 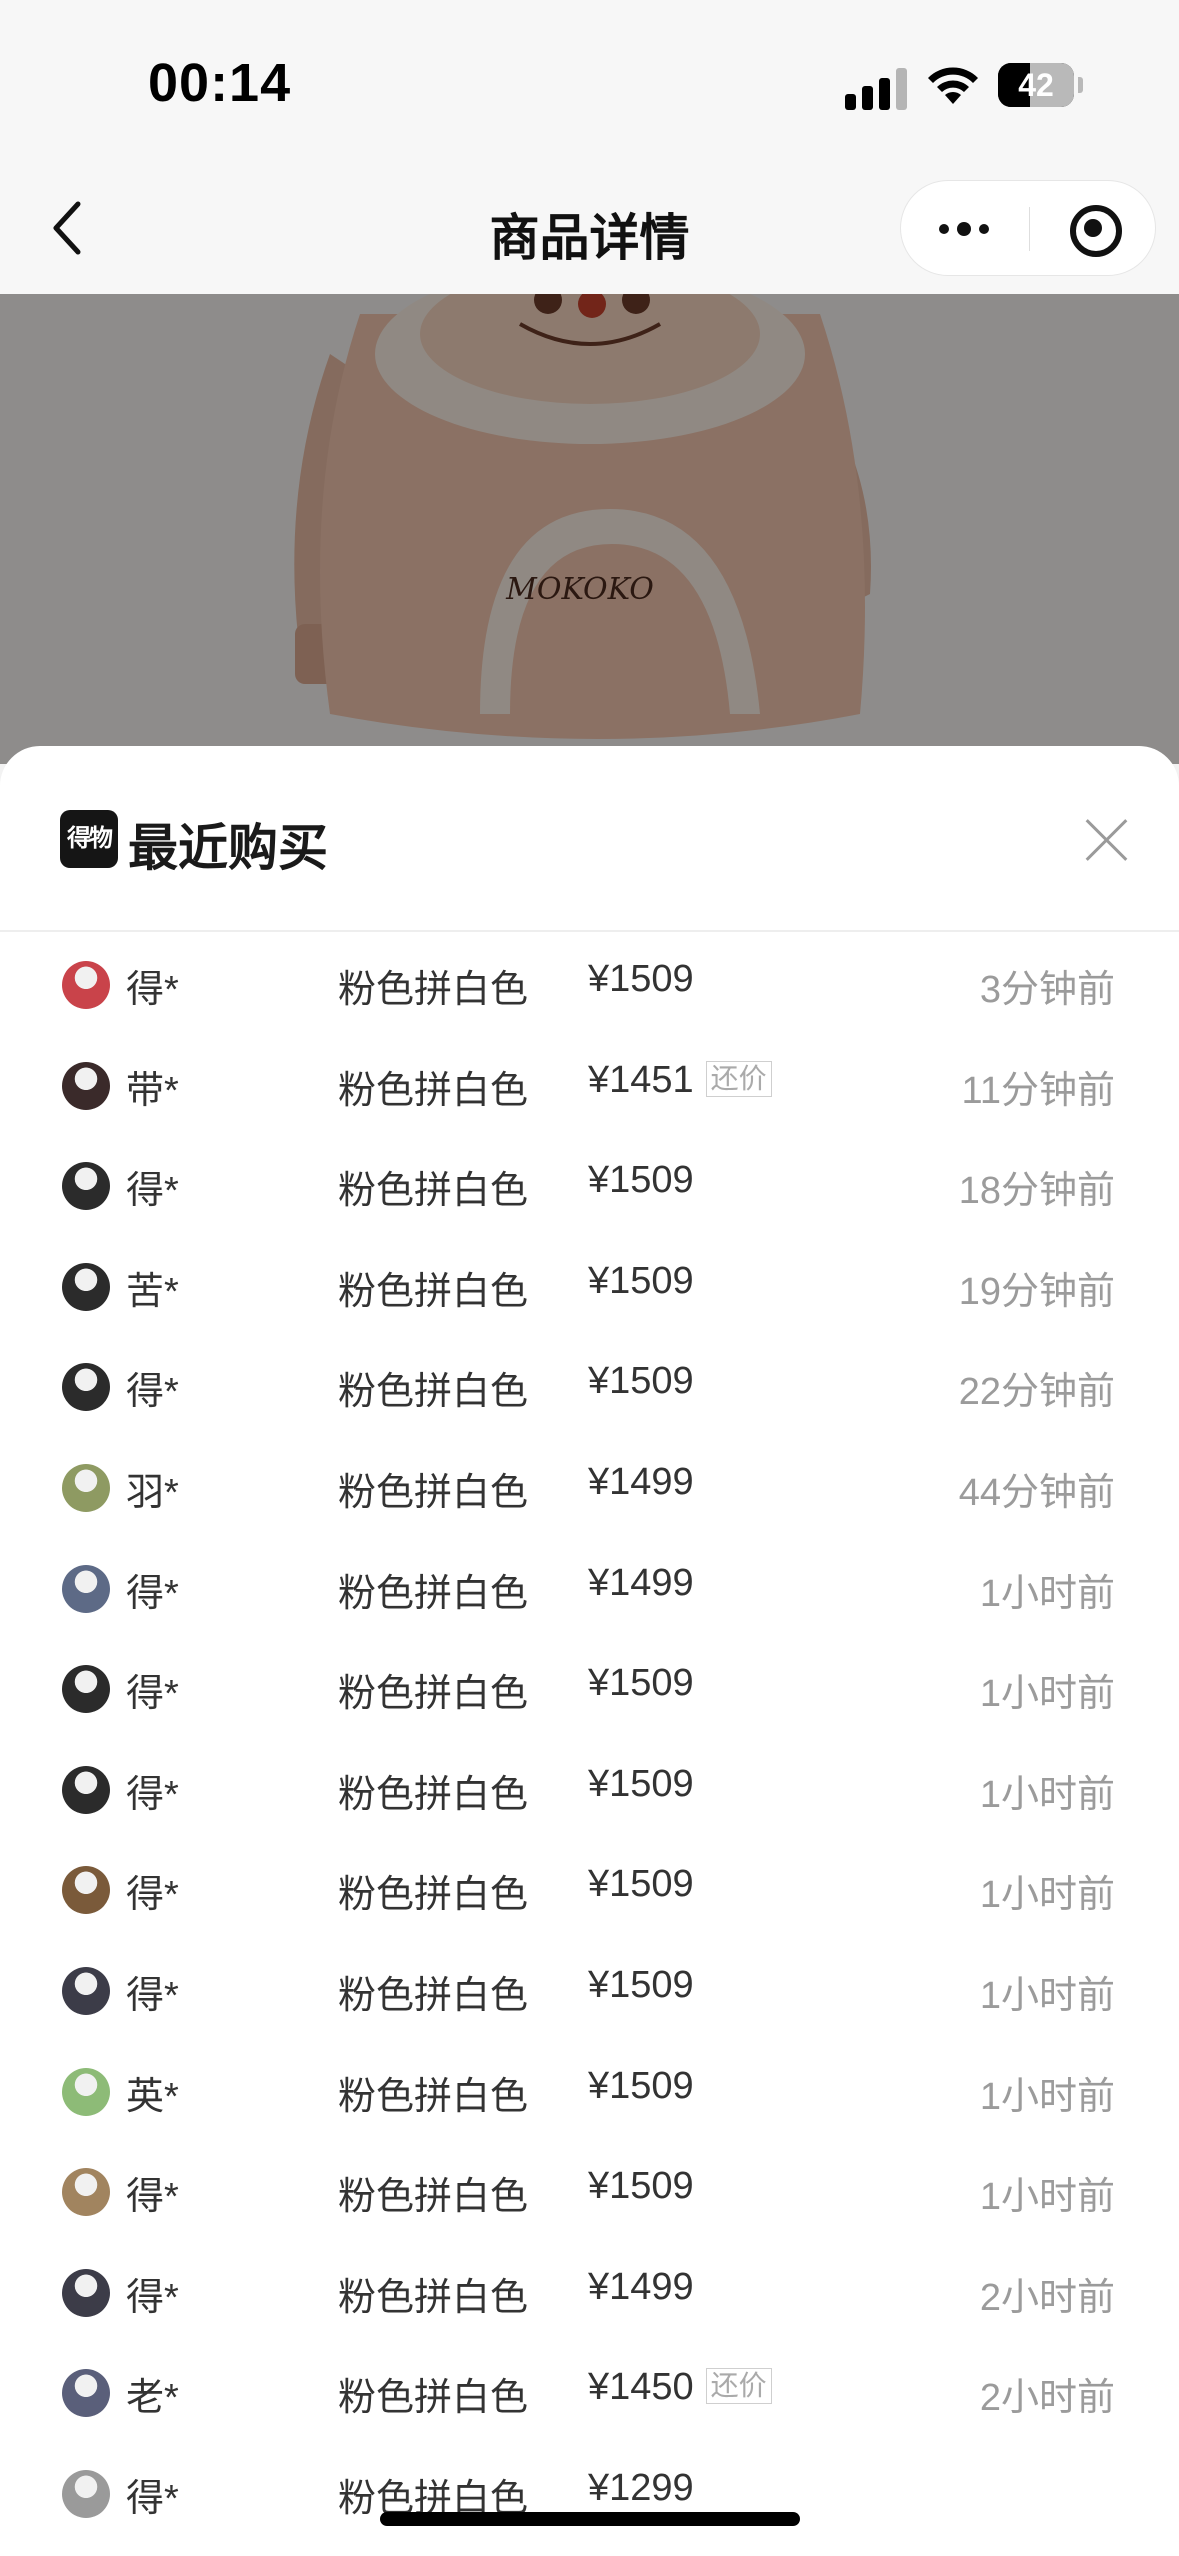 What do you see at coordinates (953, 85) in the screenshot?
I see `wifi-icon` at bounding box center [953, 85].